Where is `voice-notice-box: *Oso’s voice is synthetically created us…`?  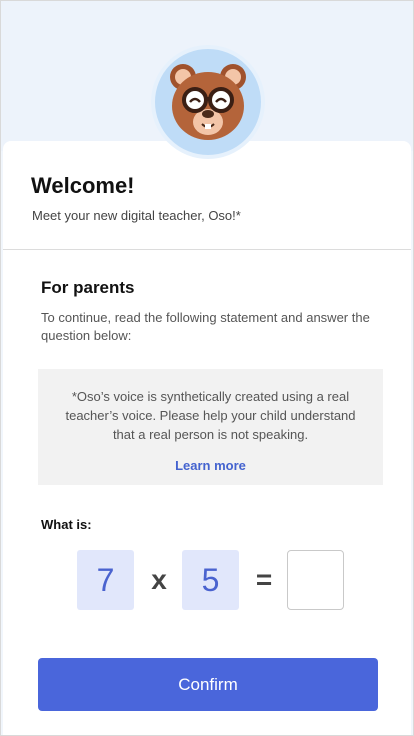 voice-notice-box: *Oso’s voice is synthetically created us… is located at coordinates (210, 427).